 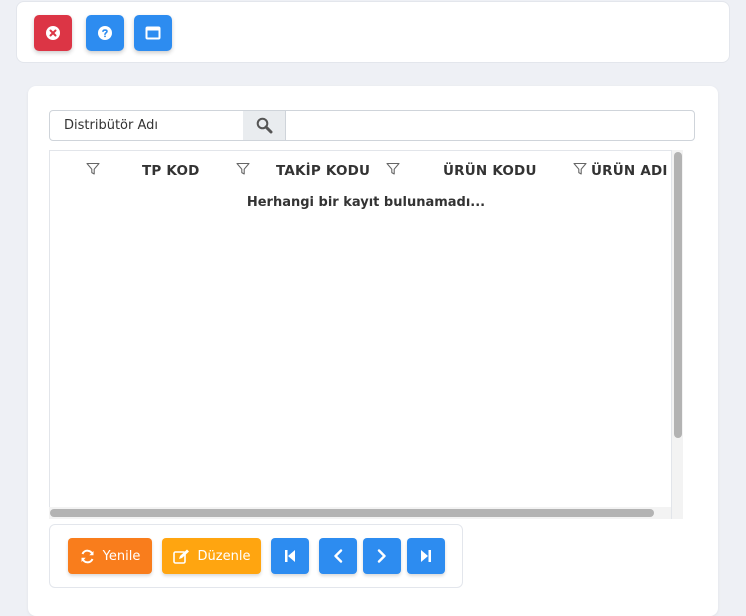 I want to click on first-page-button, so click(x=290, y=556).